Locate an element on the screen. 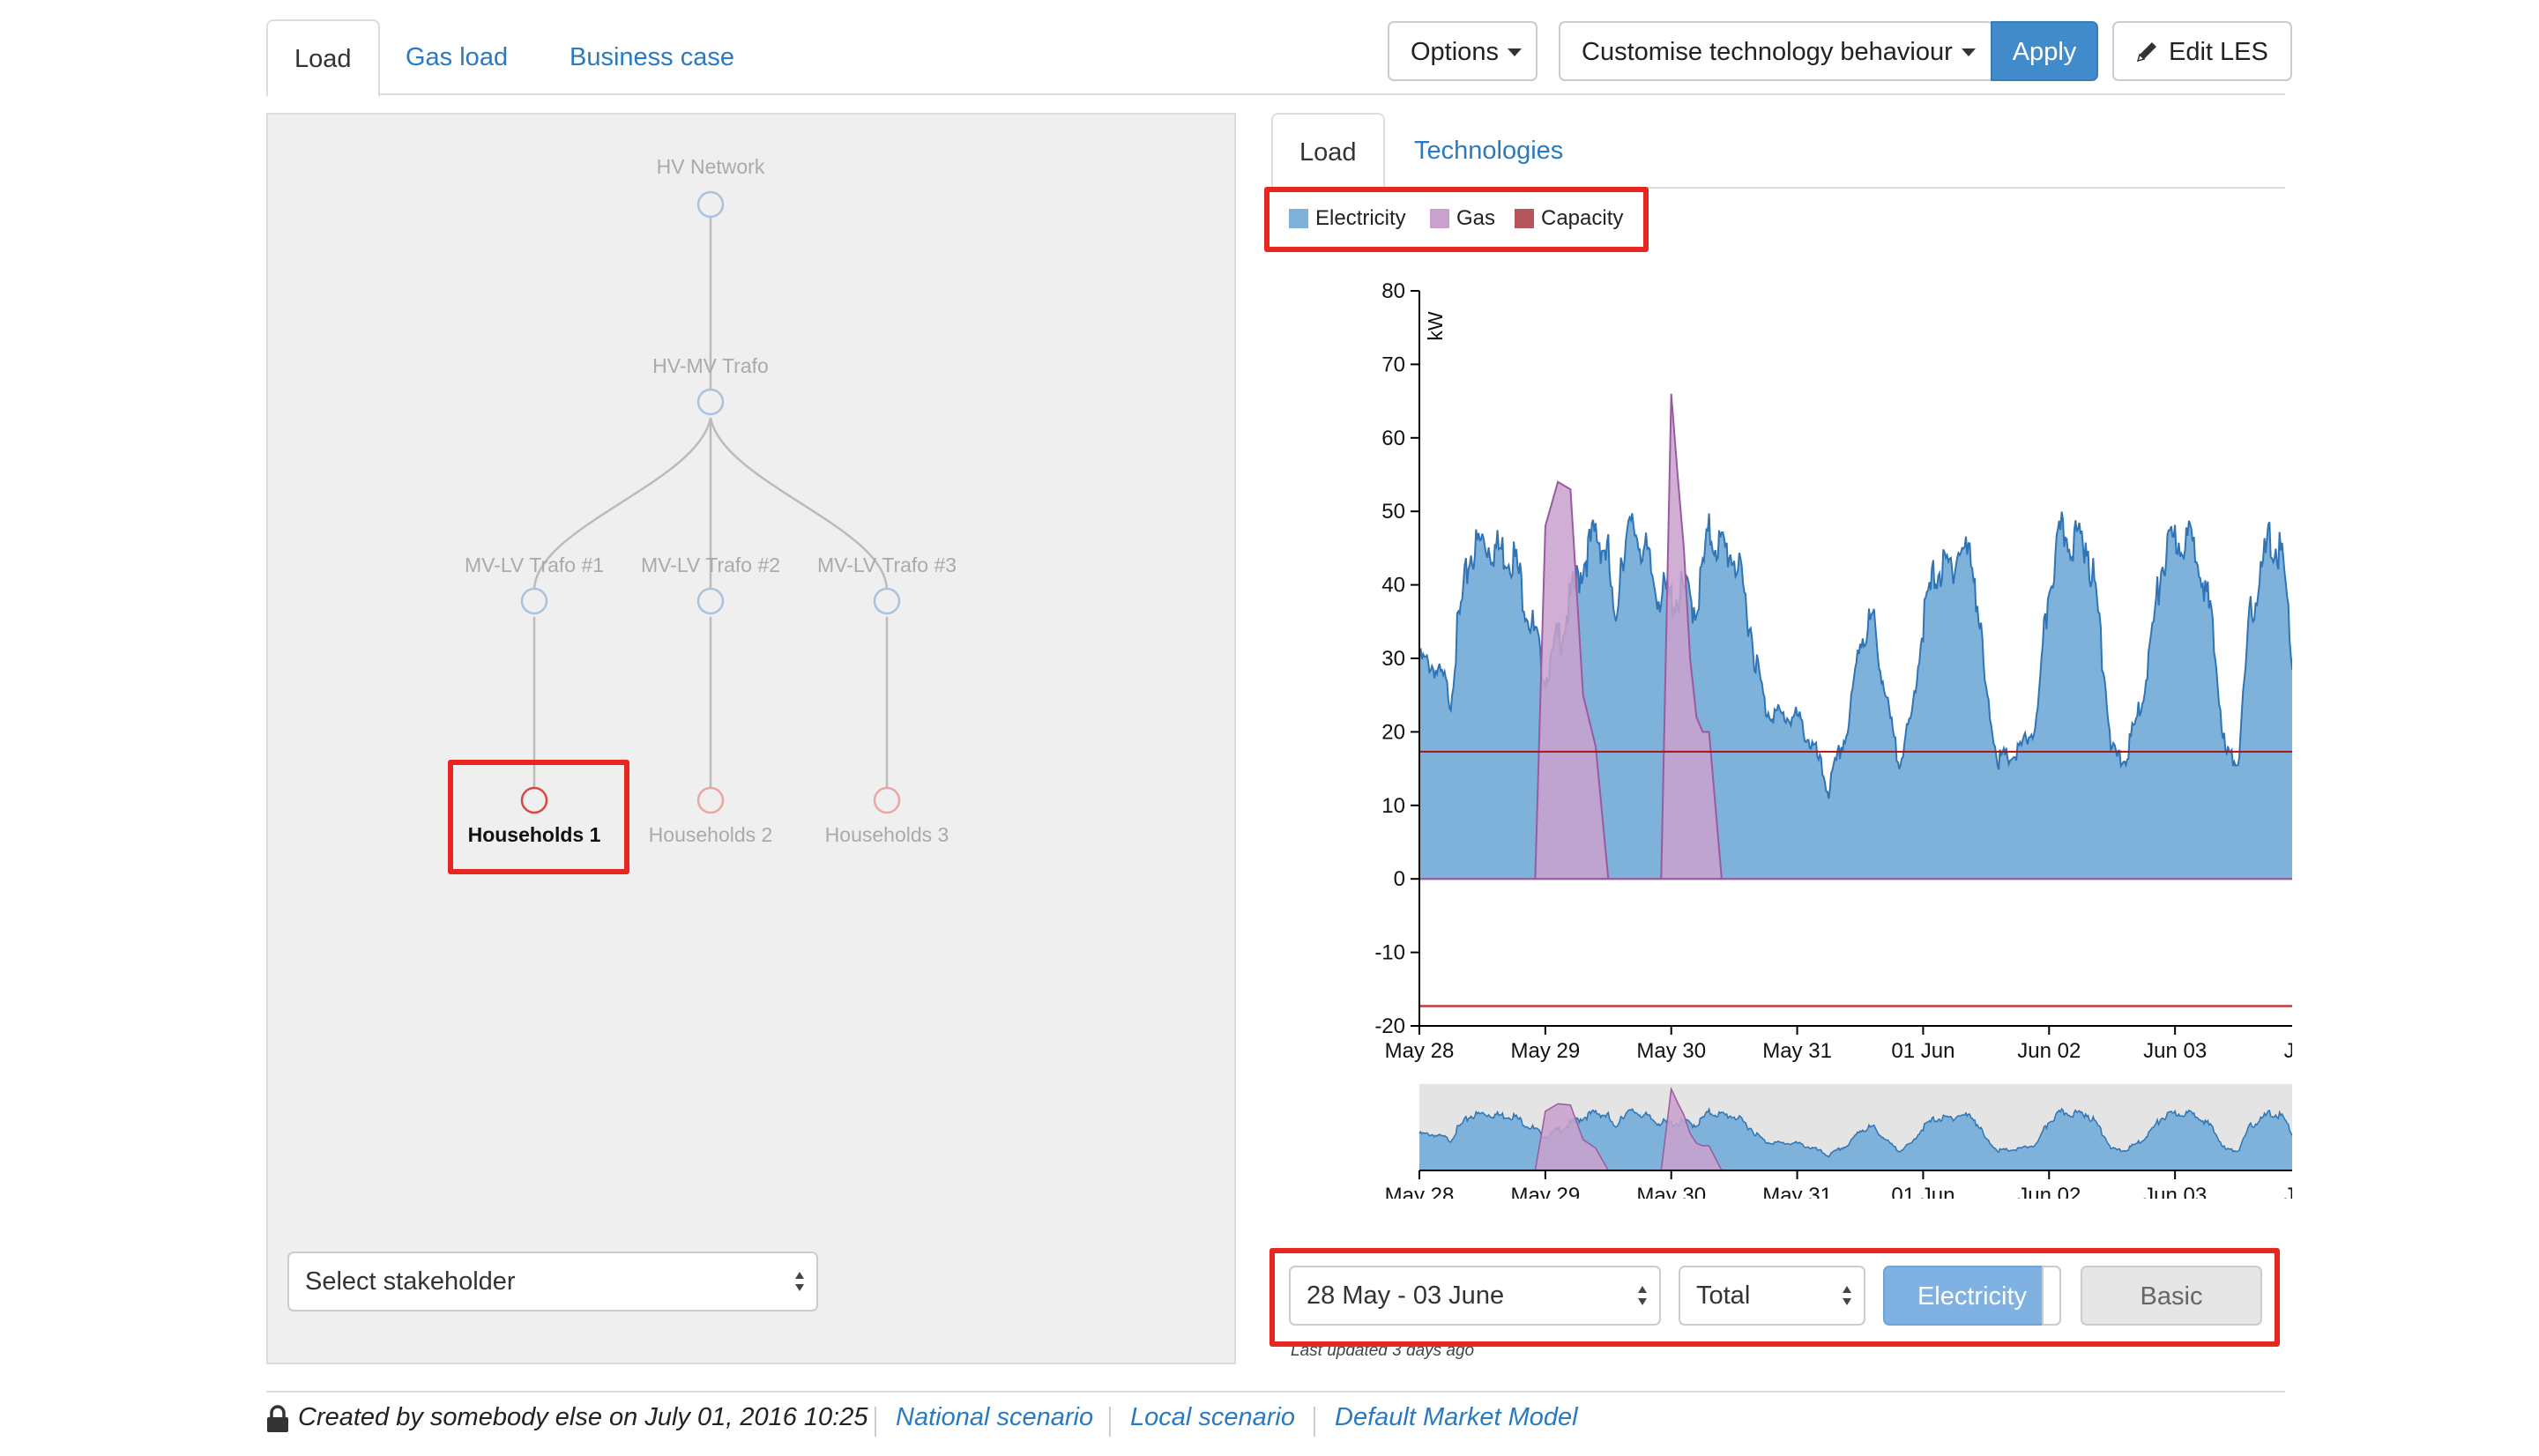 The height and width of the screenshot is (1456, 2539). node-hv-mv-trafo is located at coordinates (710, 402).